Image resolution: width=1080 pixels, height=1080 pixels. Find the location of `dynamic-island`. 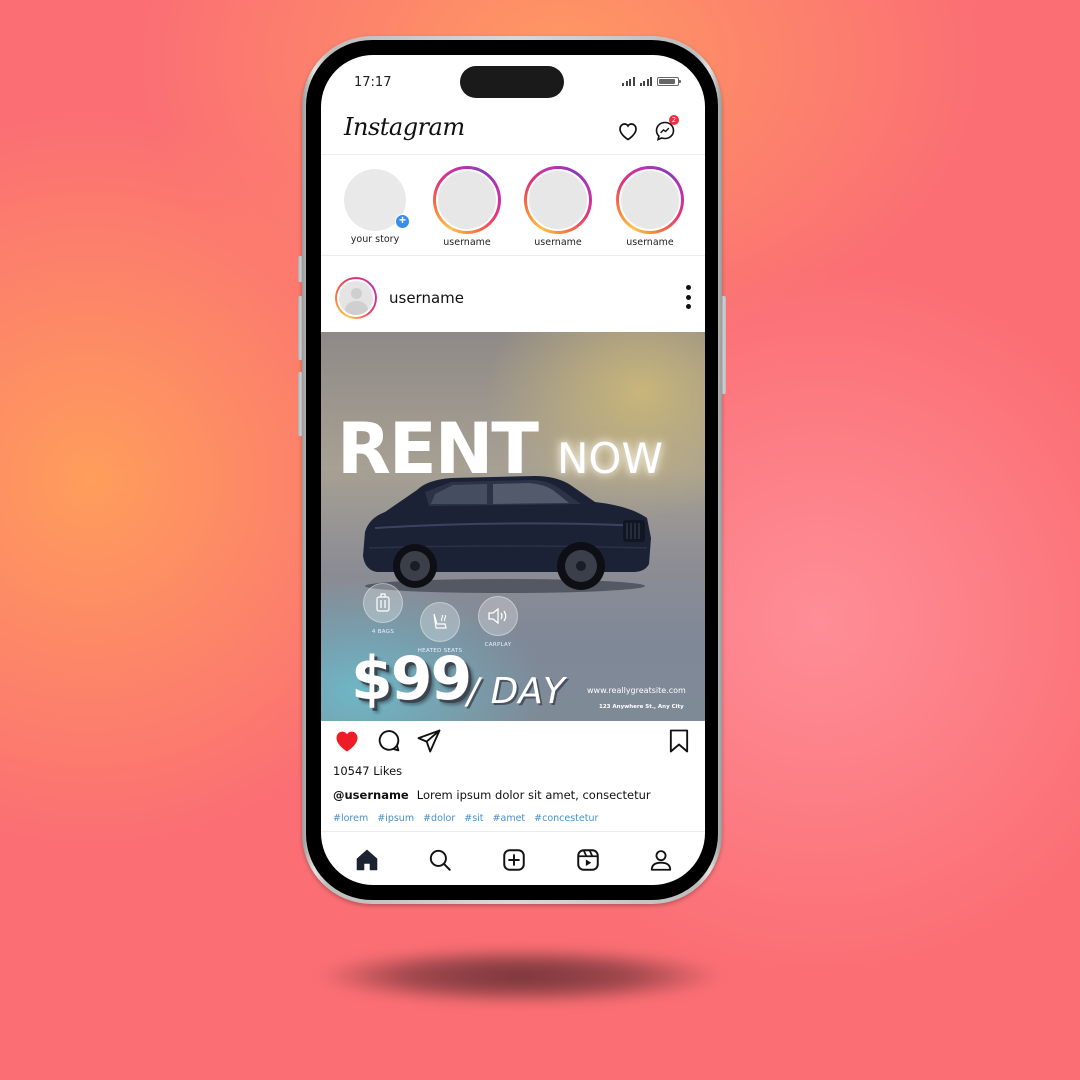

dynamic-island is located at coordinates (512, 82).